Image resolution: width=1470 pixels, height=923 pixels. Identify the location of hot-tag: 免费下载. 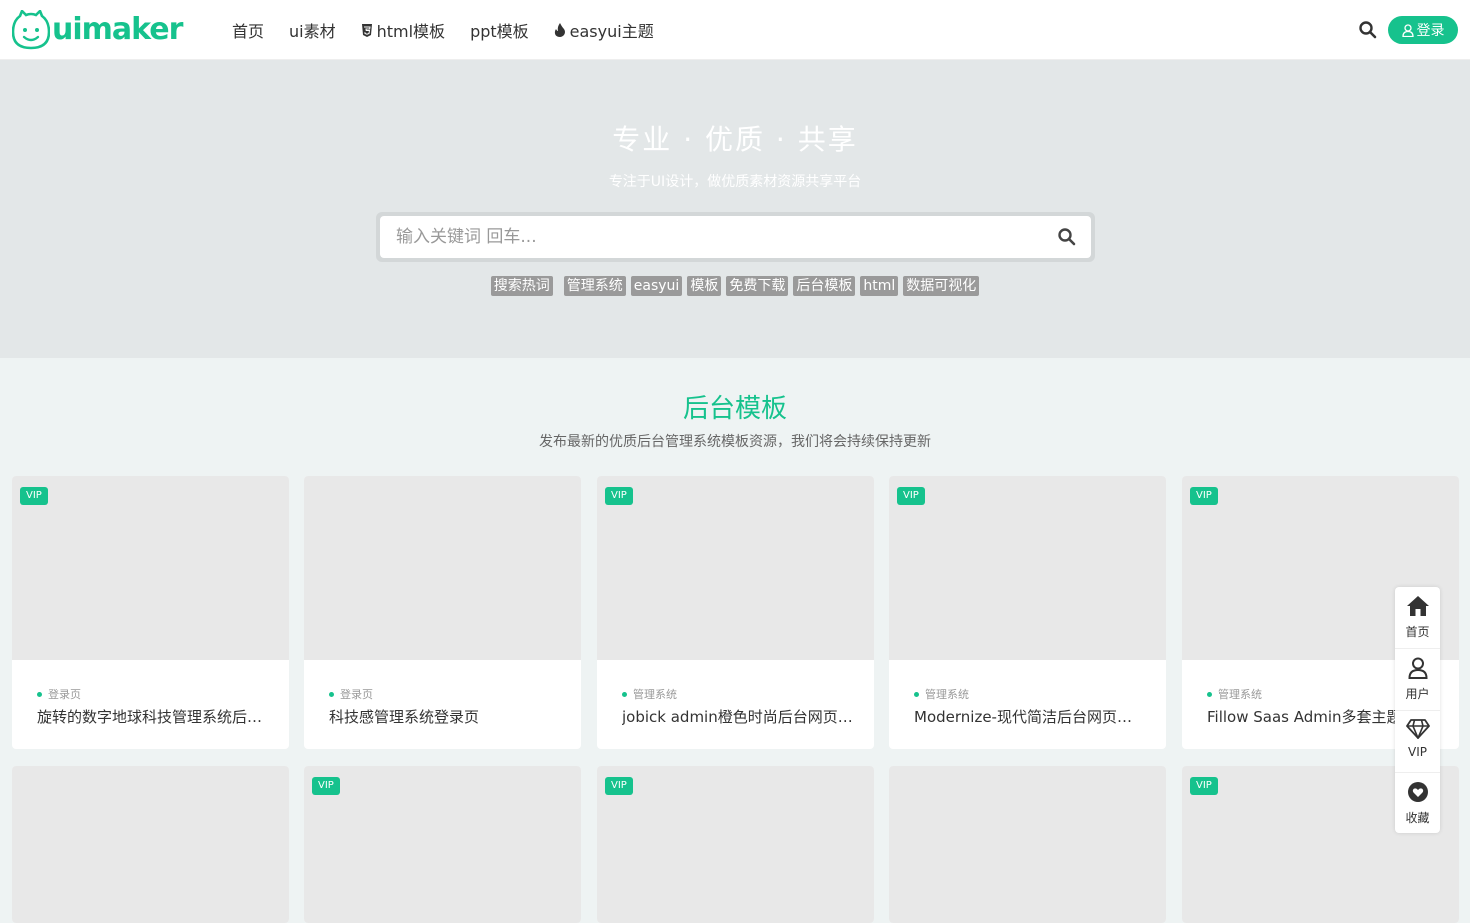
(757, 286).